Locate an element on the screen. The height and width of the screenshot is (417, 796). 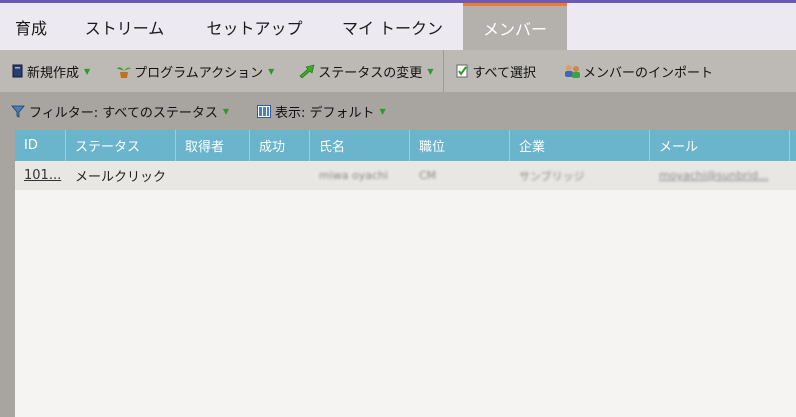
filter-dropdown: フィルター: すべてのステータス ▼ is located at coordinates (120, 111).